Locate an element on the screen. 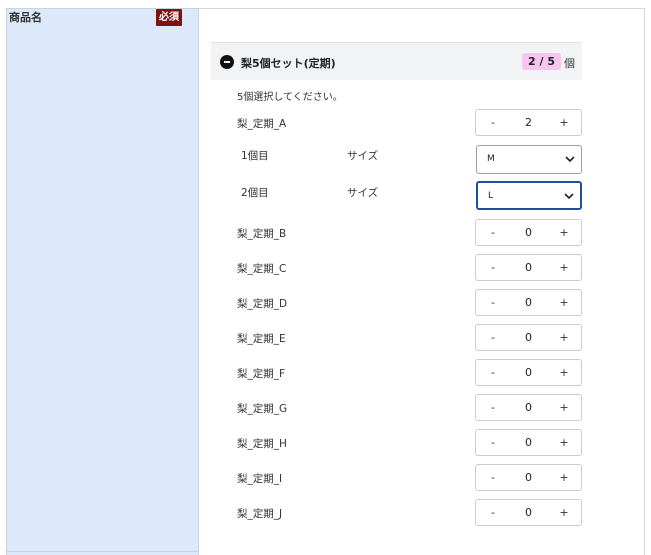  variant-index-label: 2個目 is located at coordinates (255, 193).